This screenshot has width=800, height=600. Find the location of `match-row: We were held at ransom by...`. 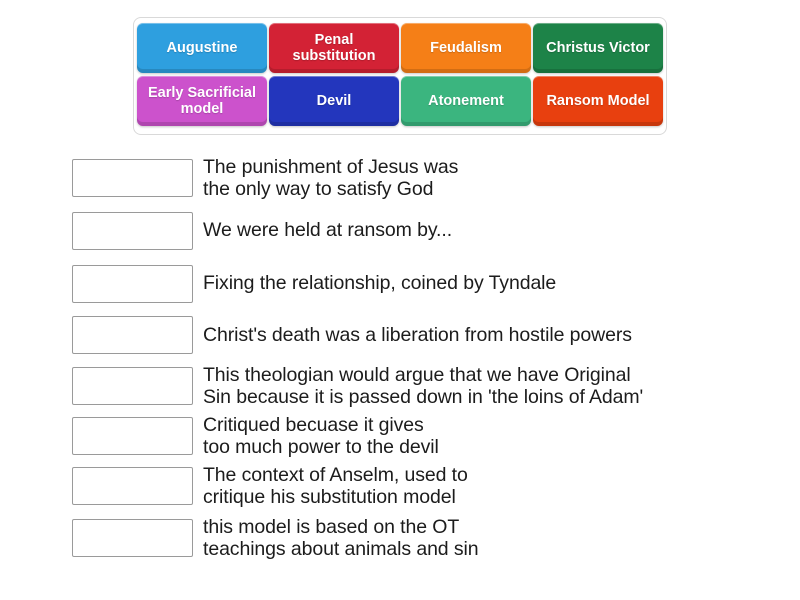

match-row: We were held at ransom by... is located at coordinates (400, 230).